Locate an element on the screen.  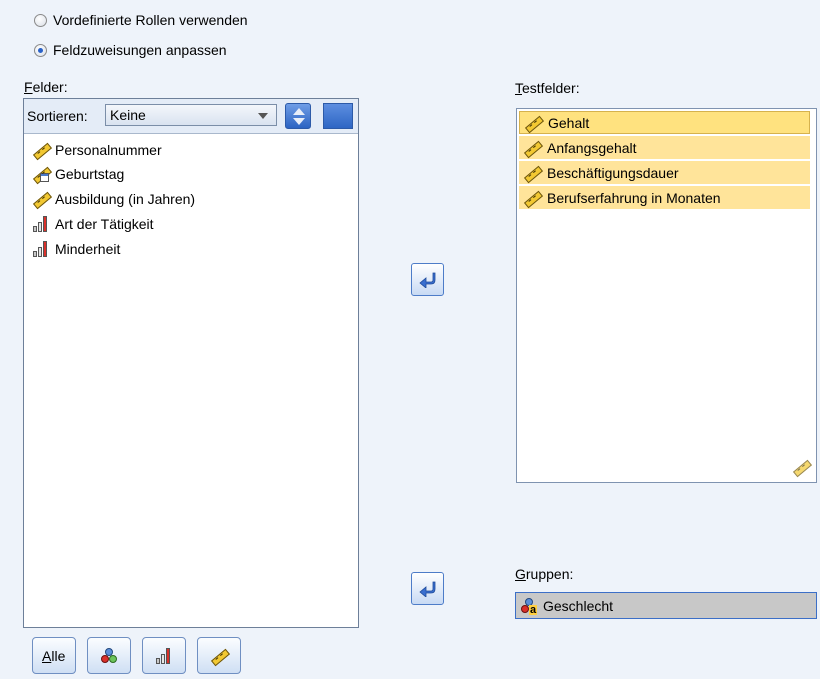
nominal-string-icon: a is located at coordinates (529, 606).